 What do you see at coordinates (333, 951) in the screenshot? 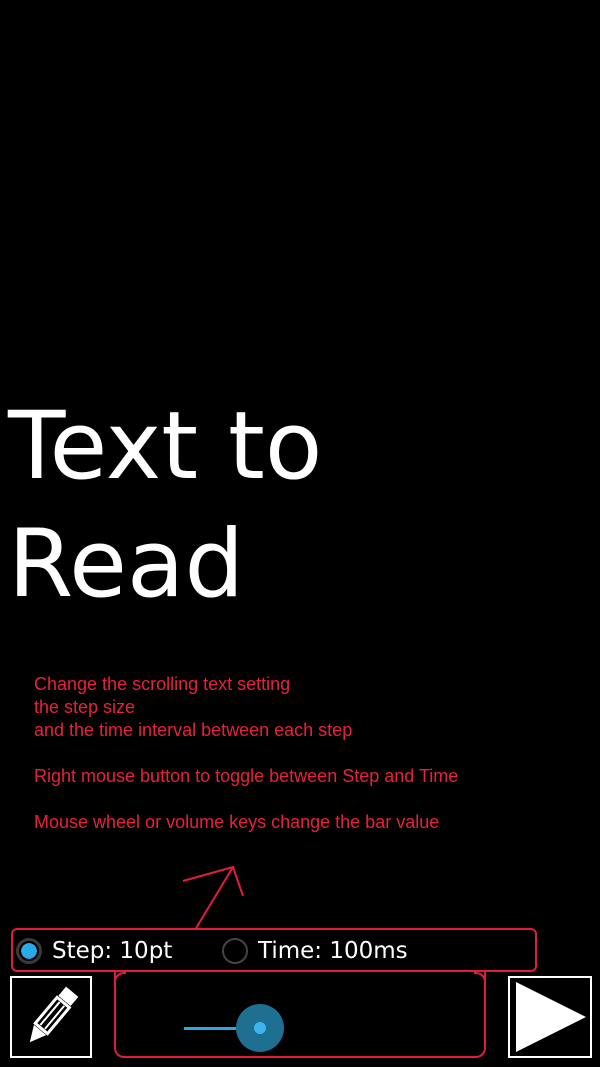
I see `time-radio-label: Time: 100ms` at bounding box center [333, 951].